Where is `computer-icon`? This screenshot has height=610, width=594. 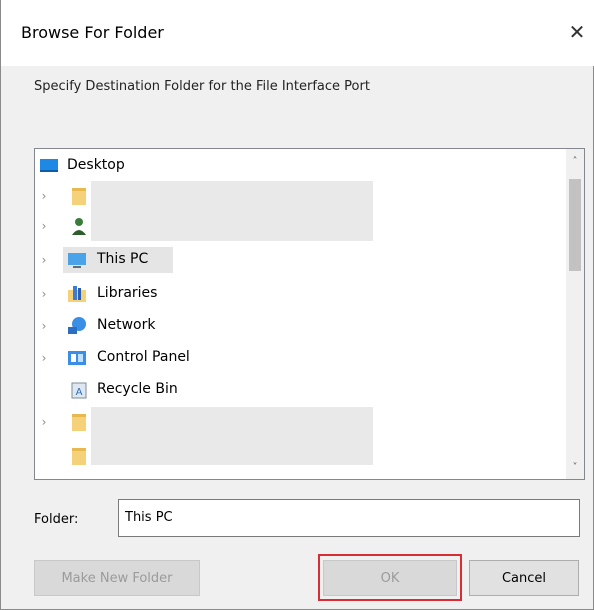
computer-icon is located at coordinates (77, 260).